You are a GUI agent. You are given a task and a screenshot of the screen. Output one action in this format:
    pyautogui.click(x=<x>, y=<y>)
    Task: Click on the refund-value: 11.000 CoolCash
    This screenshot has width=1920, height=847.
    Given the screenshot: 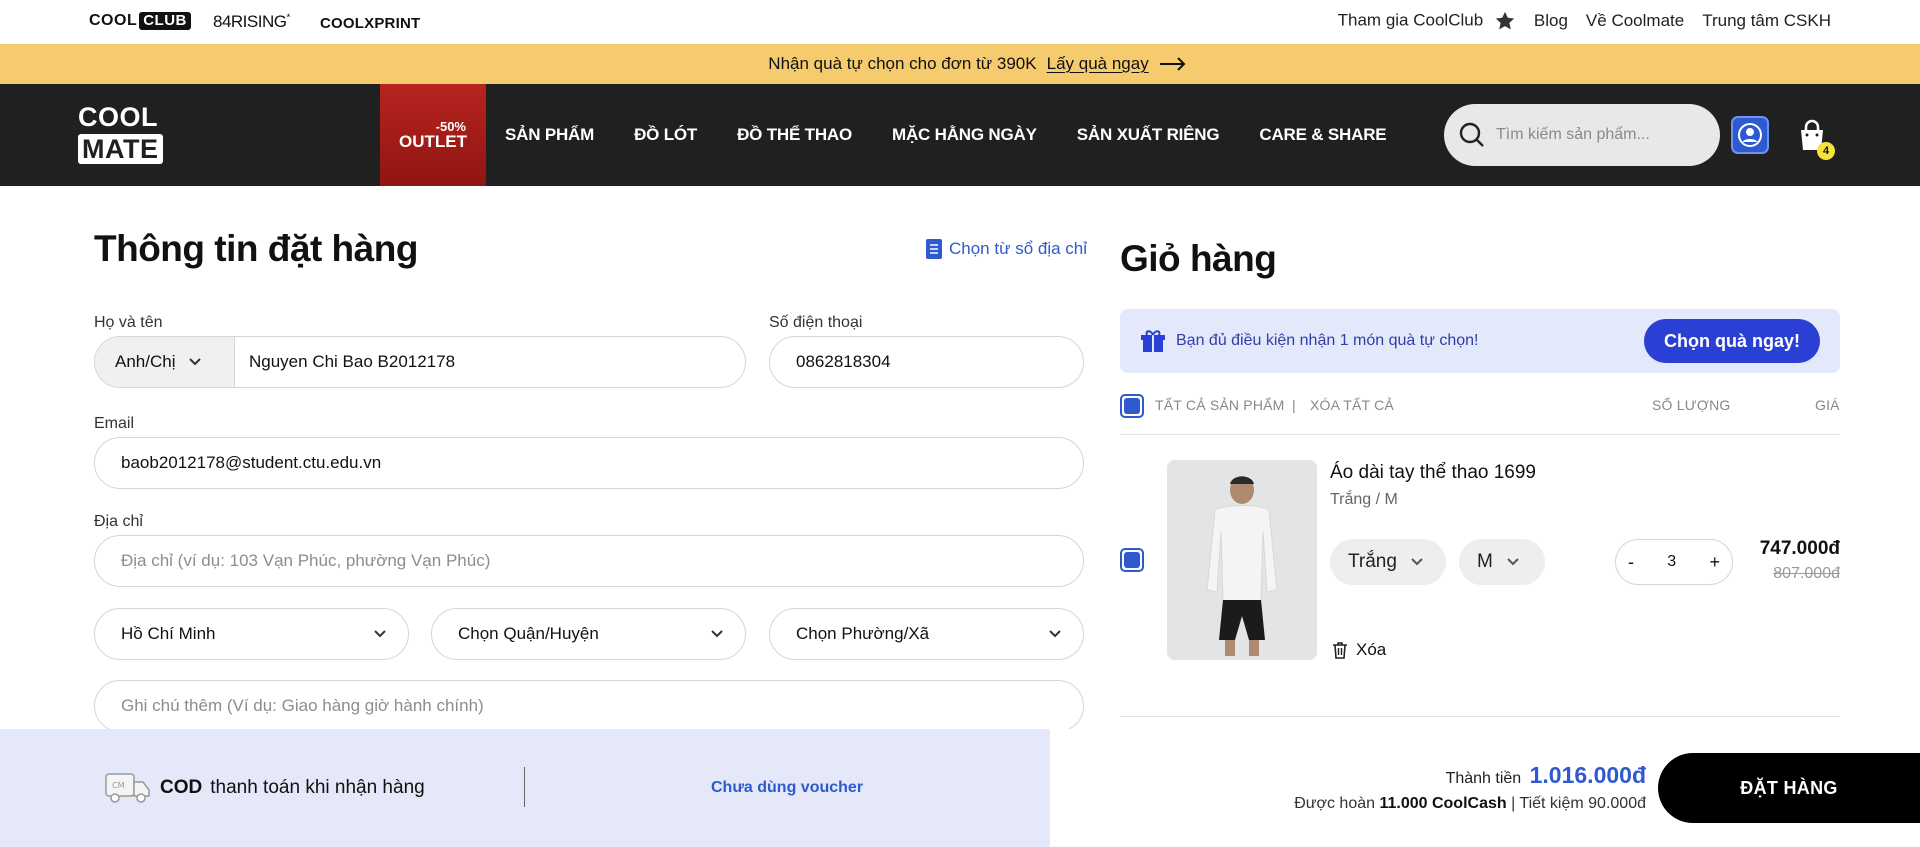 What is the action you would take?
    pyautogui.click(x=1443, y=803)
    